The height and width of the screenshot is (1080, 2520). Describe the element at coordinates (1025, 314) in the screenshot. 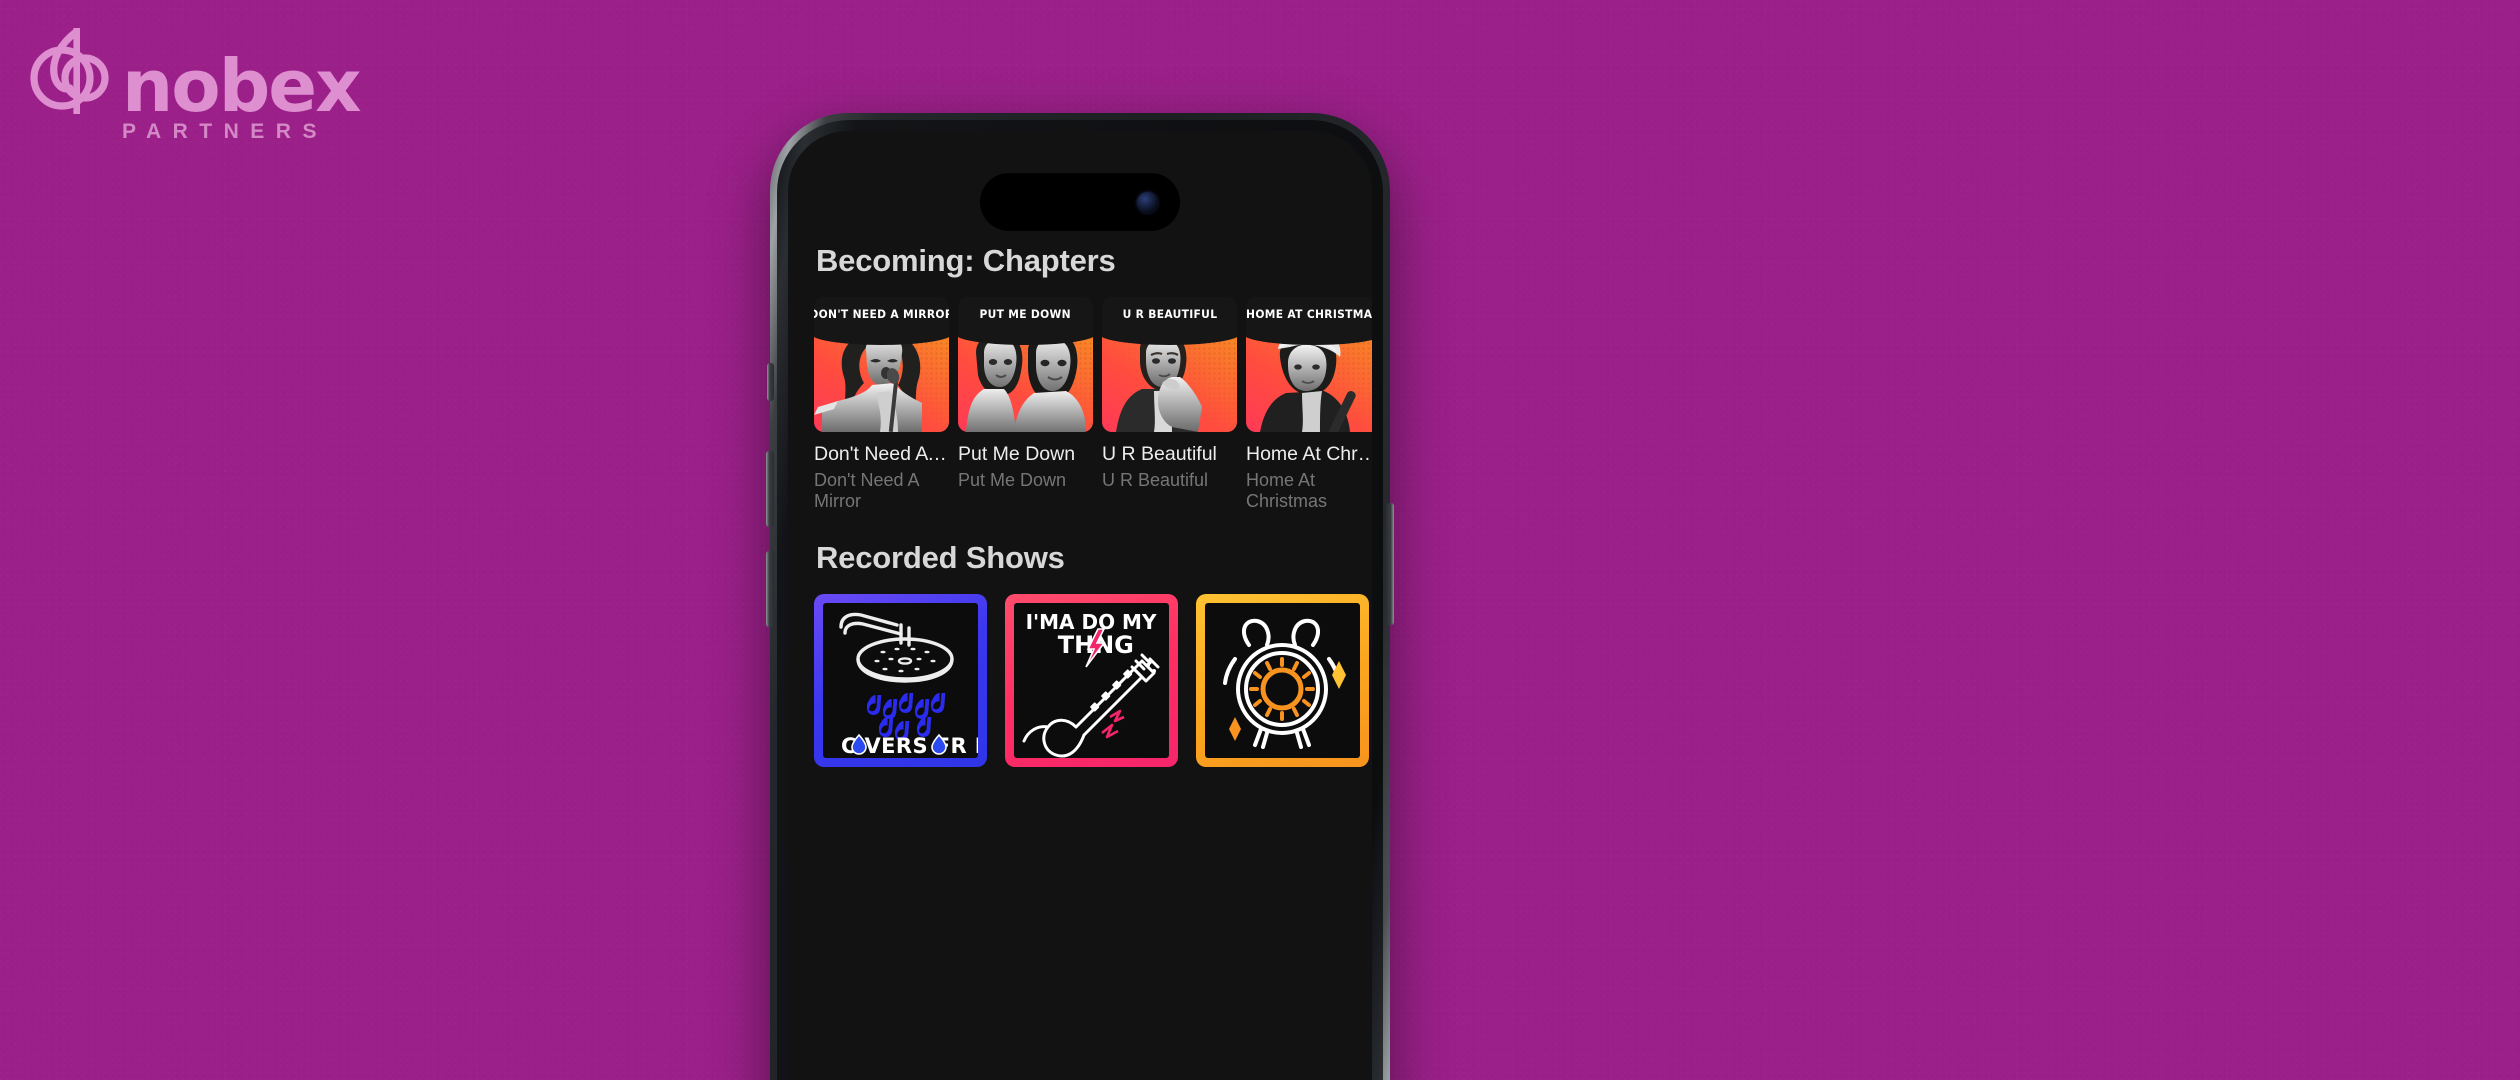

I see `artwork-badge-label: PUT ME DOWN` at that location.